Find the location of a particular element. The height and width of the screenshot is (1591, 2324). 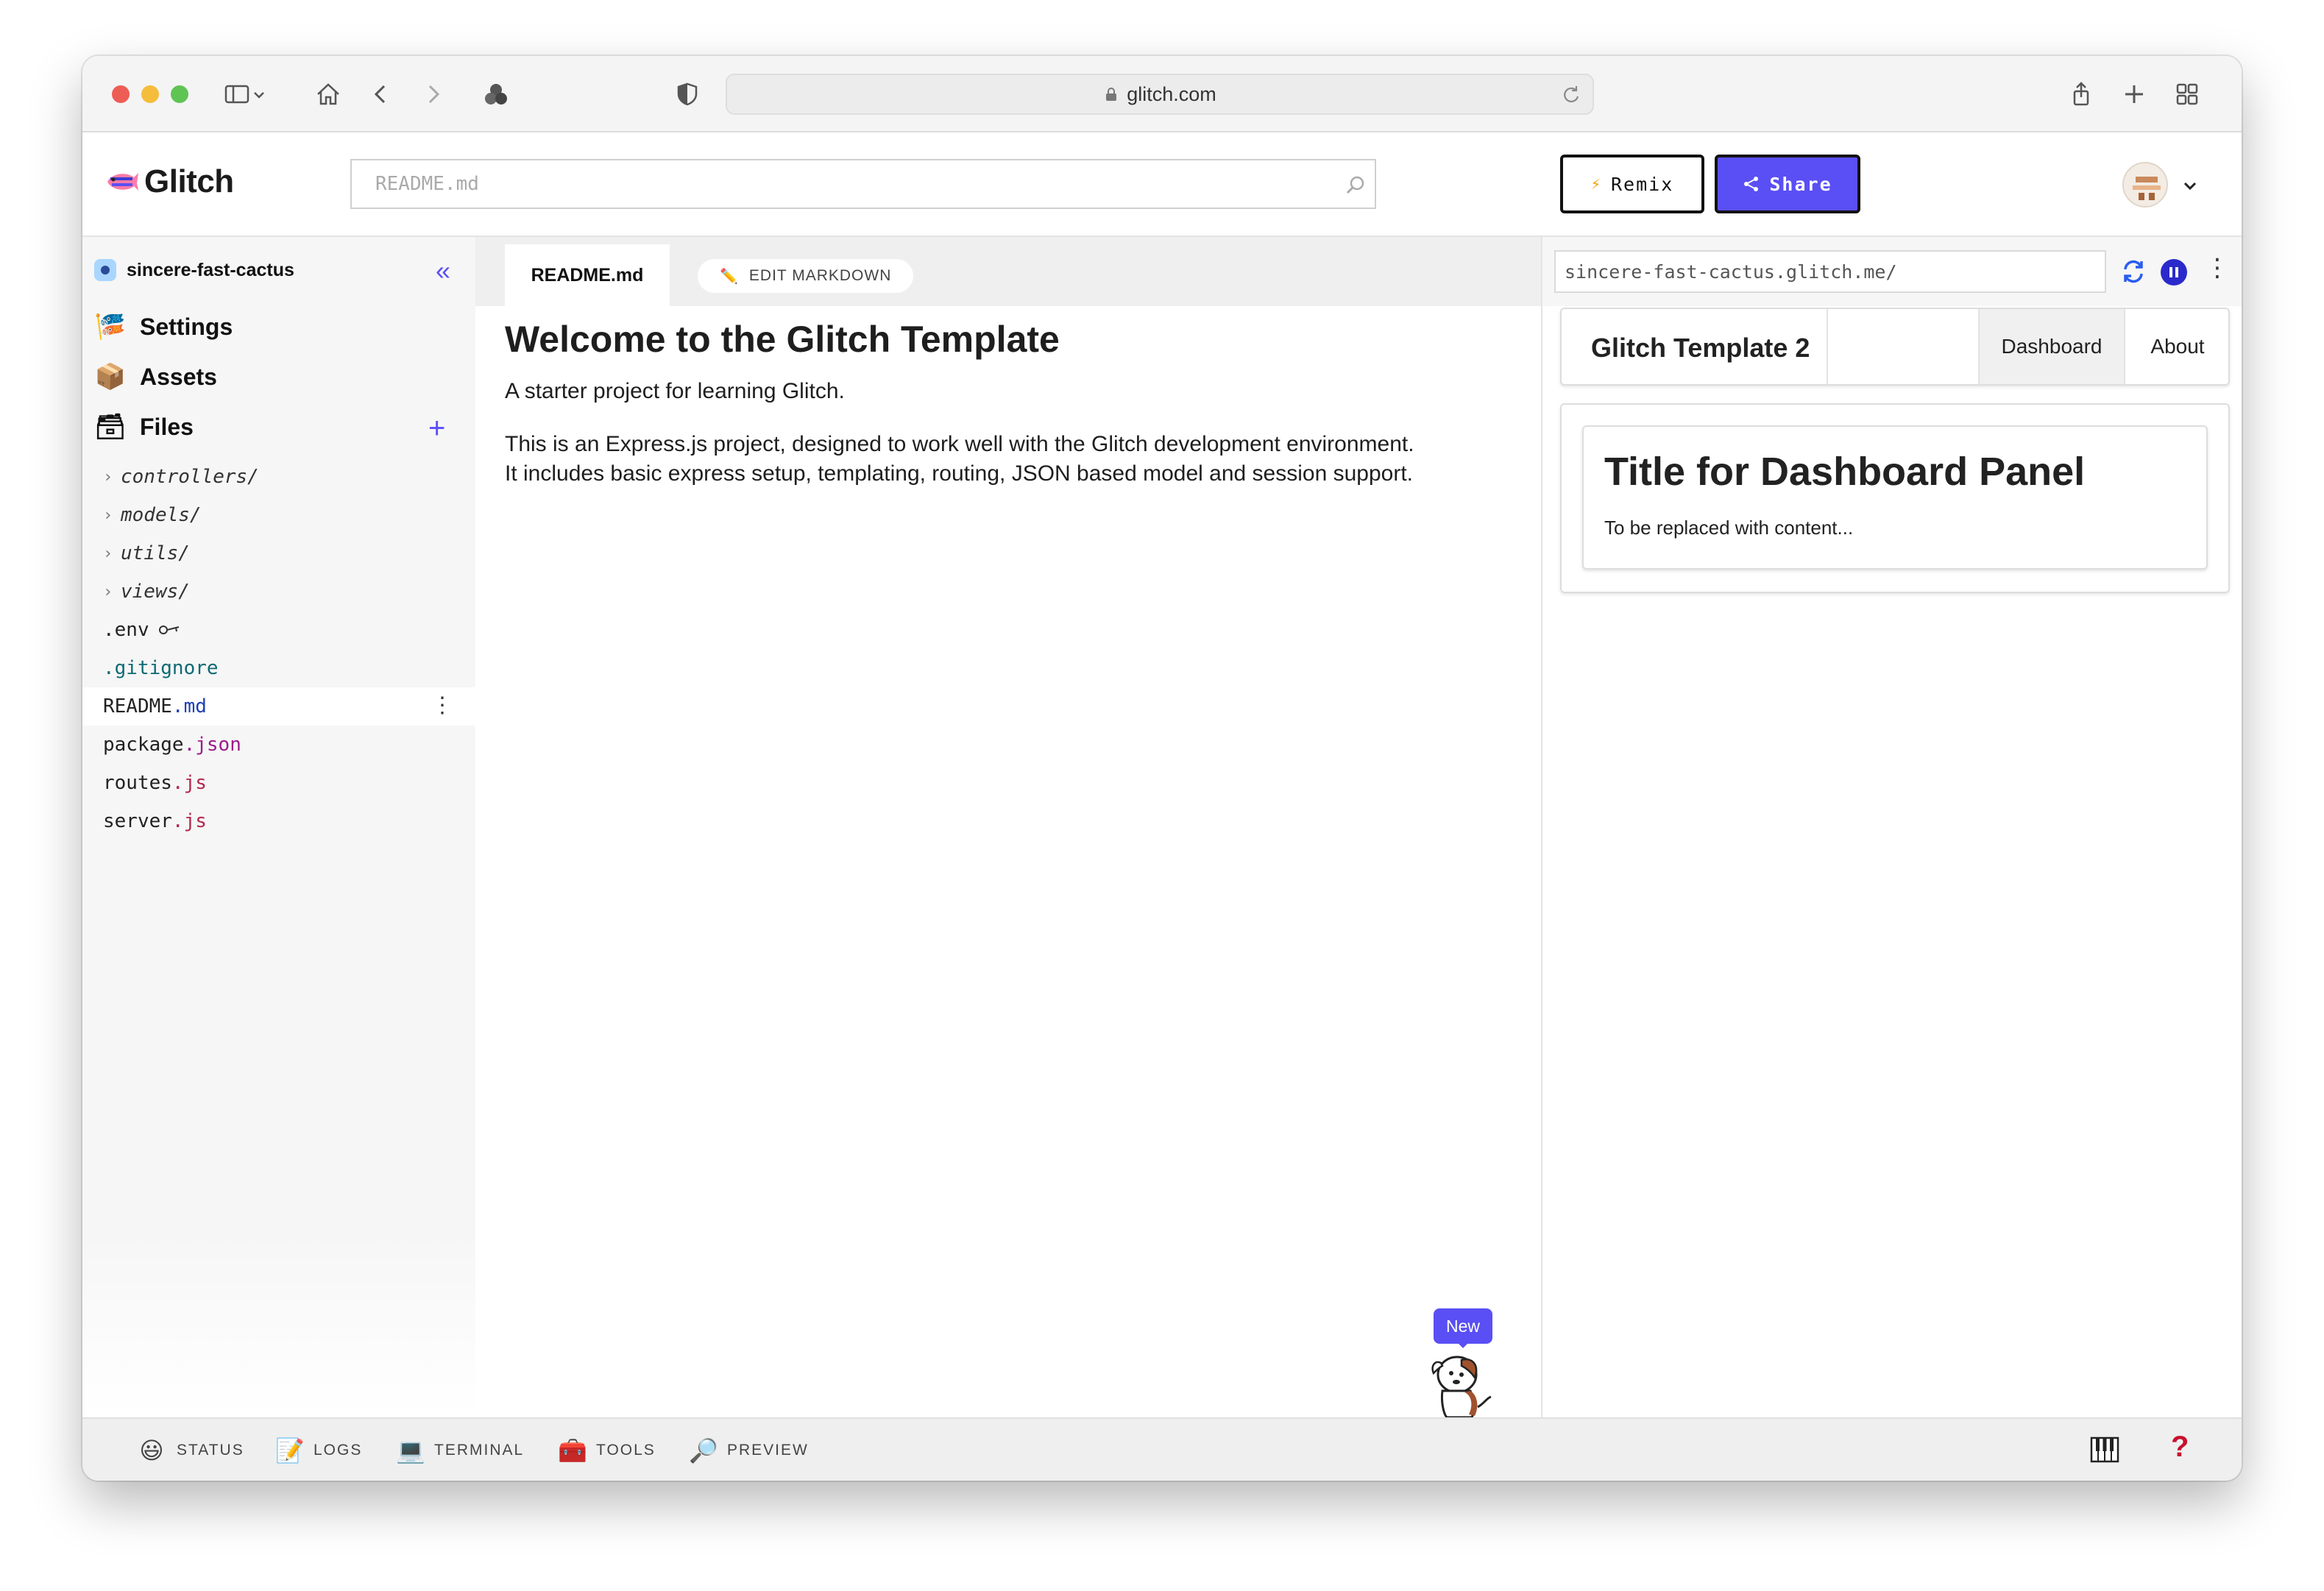

new-tab-icon is located at coordinates (2134, 94).